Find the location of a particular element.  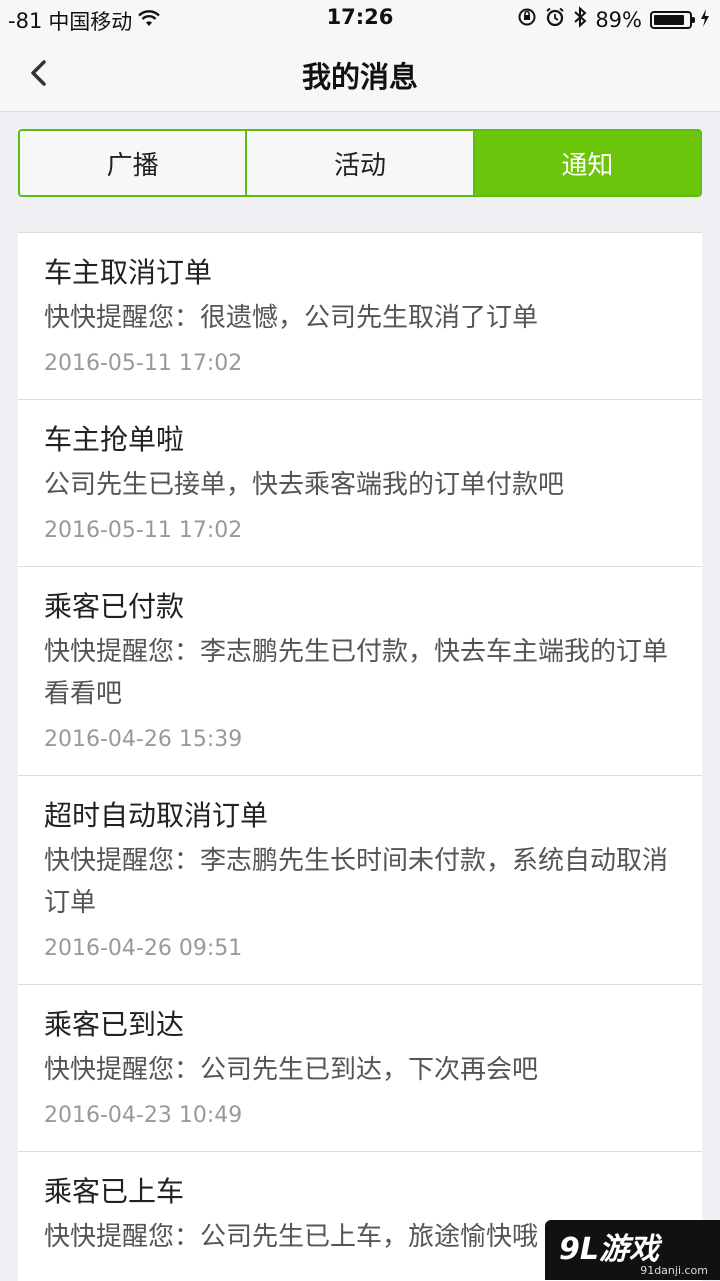

tab-activity: 活动 is located at coordinates (361, 163).